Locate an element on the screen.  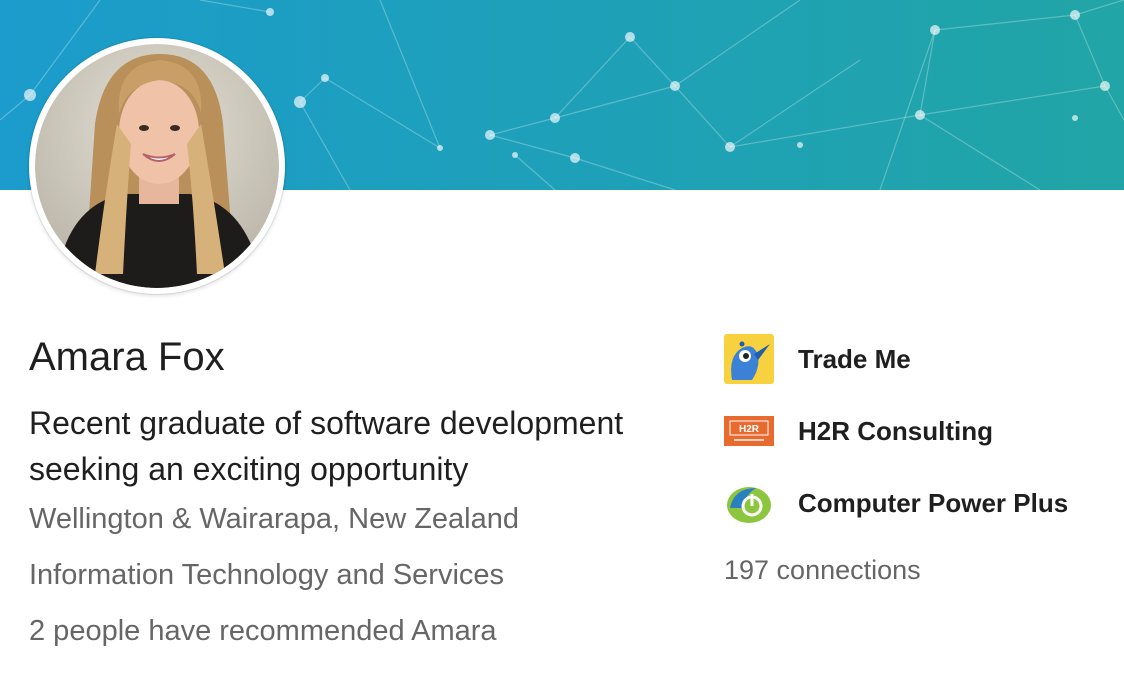
company-h2r-consulting: H2R H2R Consulting is located at coordinates (858, 431).